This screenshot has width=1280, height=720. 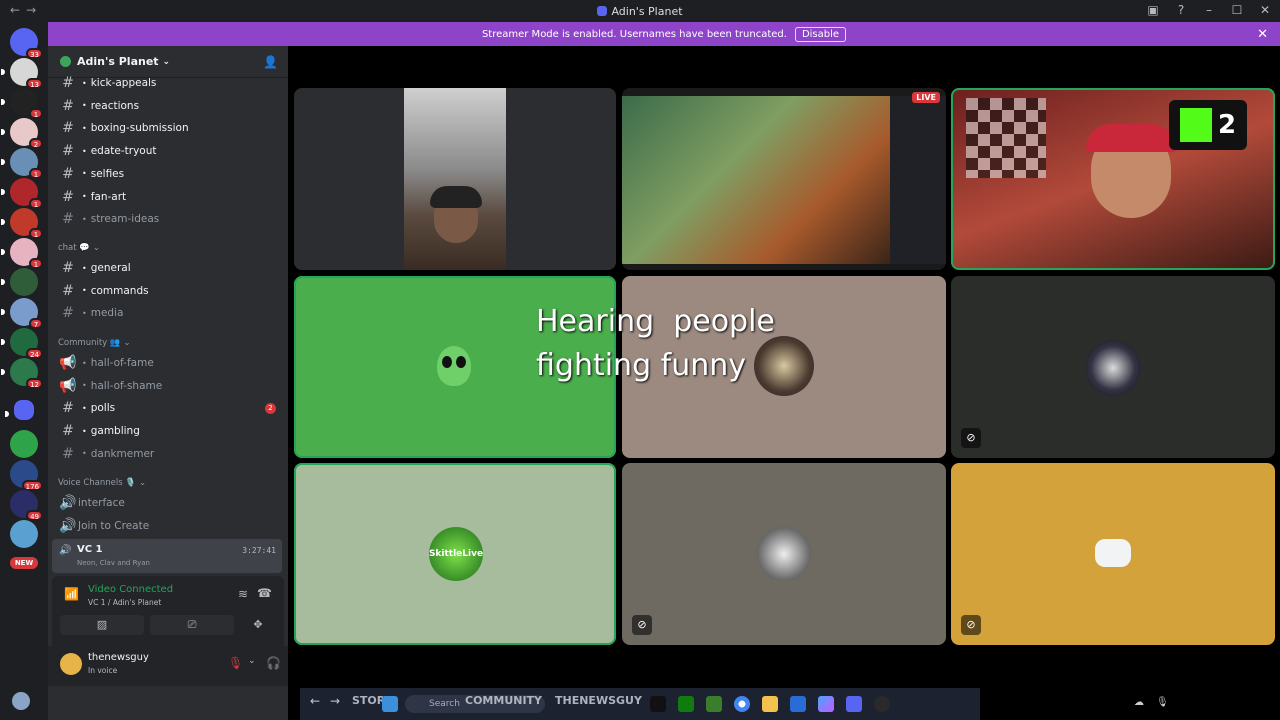 I want to click on invite-people-icon: 👤, so click(x=270, y=62).